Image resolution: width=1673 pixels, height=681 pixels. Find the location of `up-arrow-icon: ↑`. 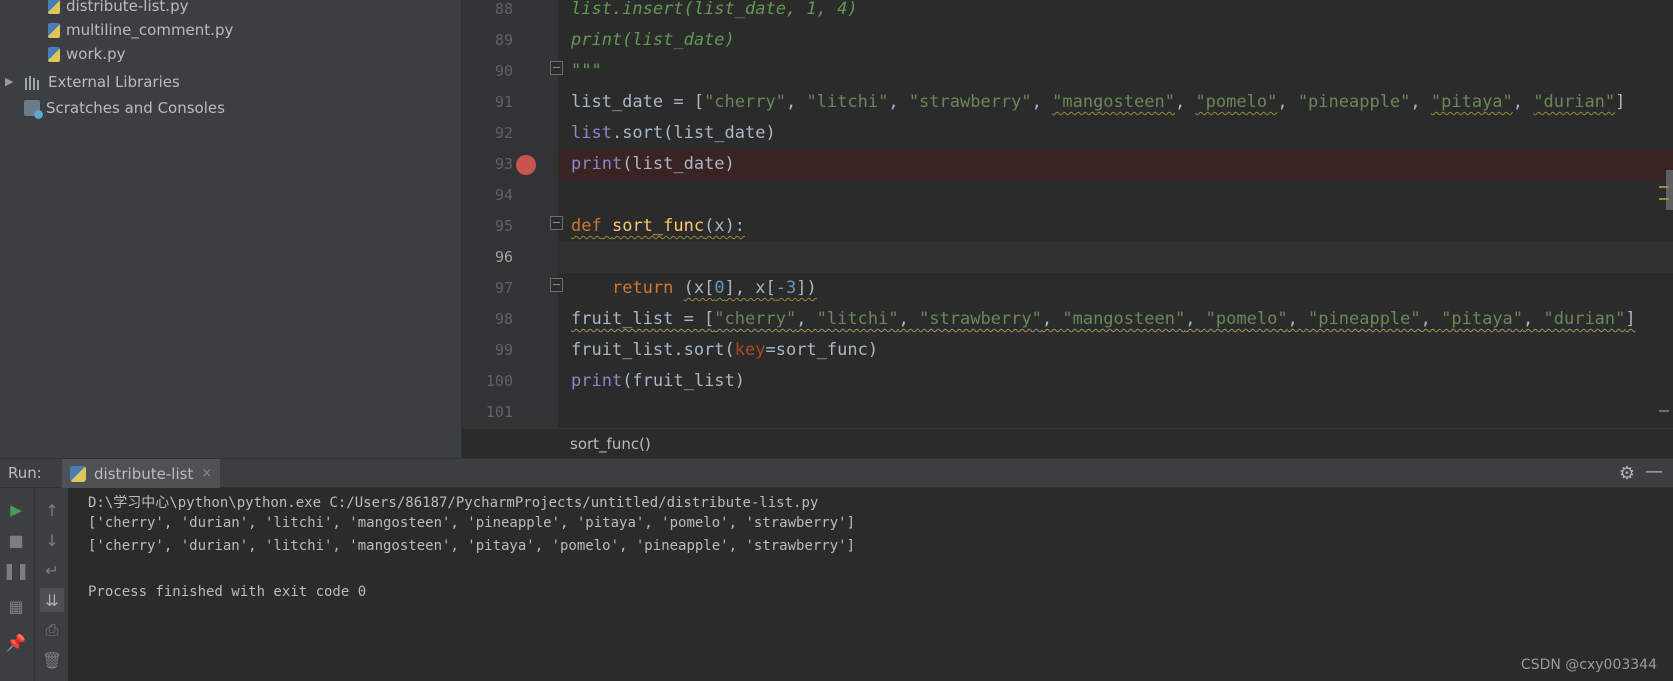

up-arrow-icon: ↑ is located at coordinates (52, 510).